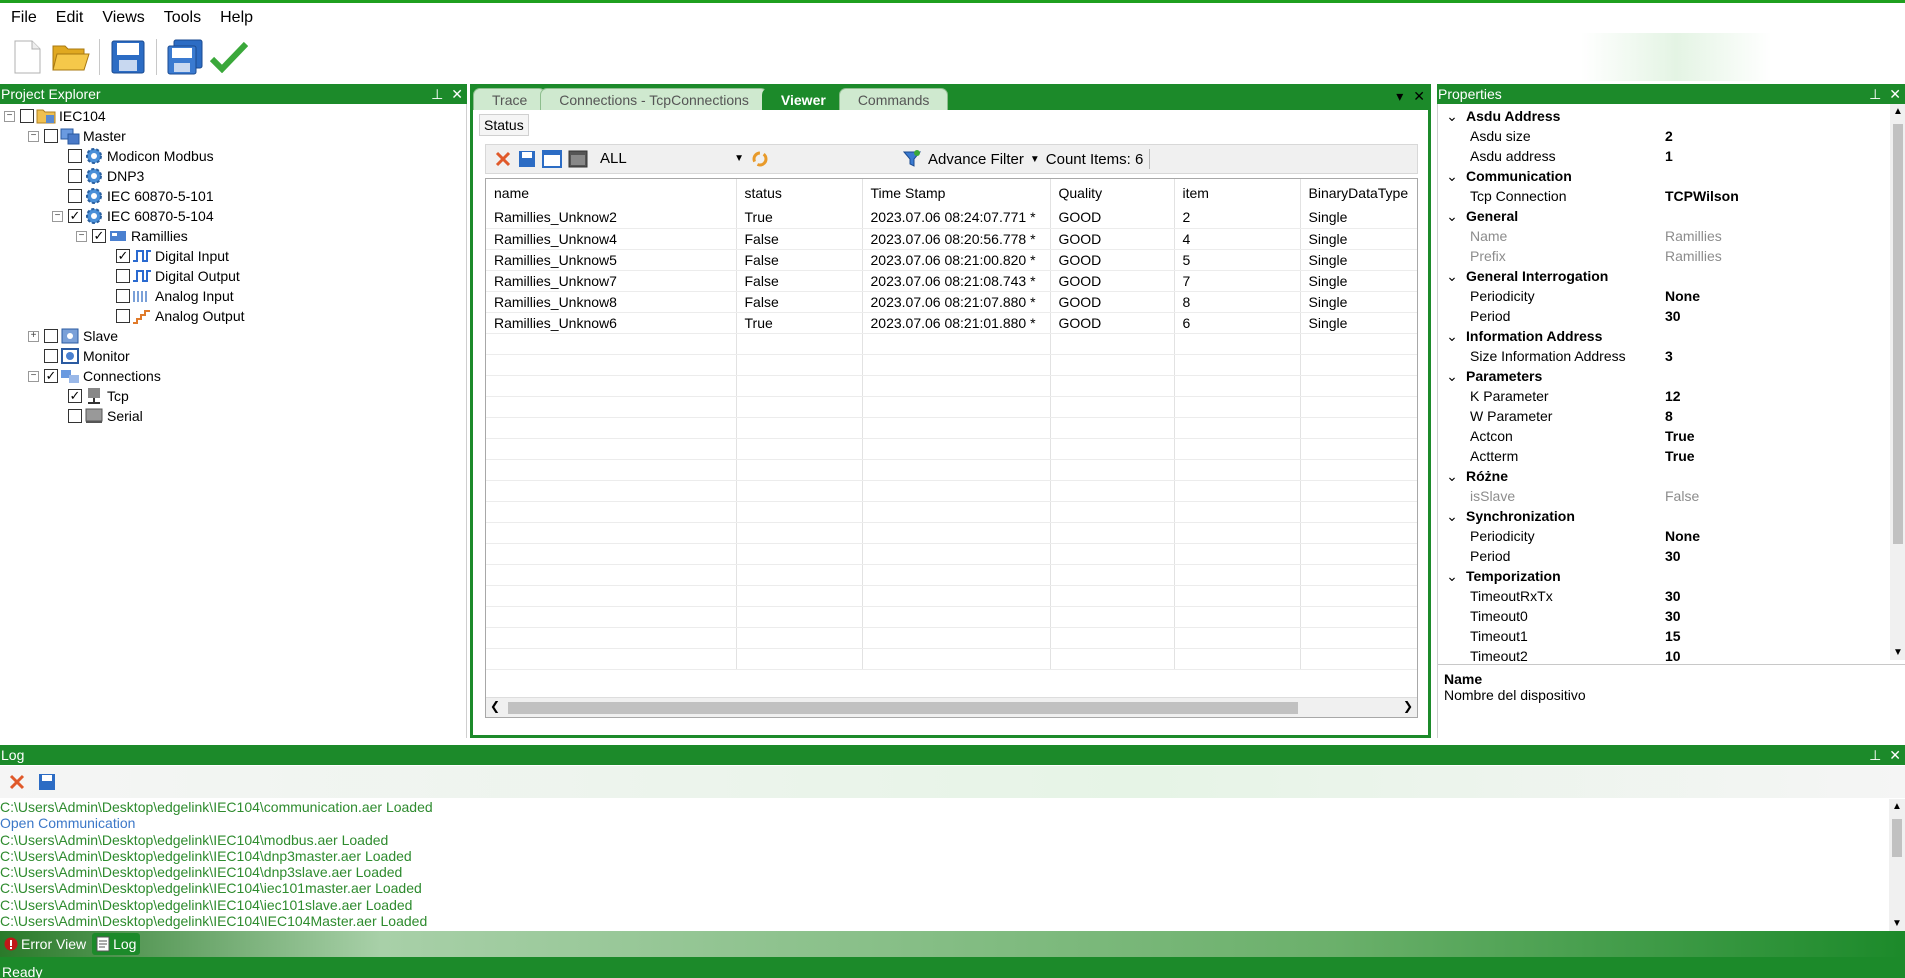 The image size is (1905, 978). I want to click on save-log-icon, so click(47, 782).